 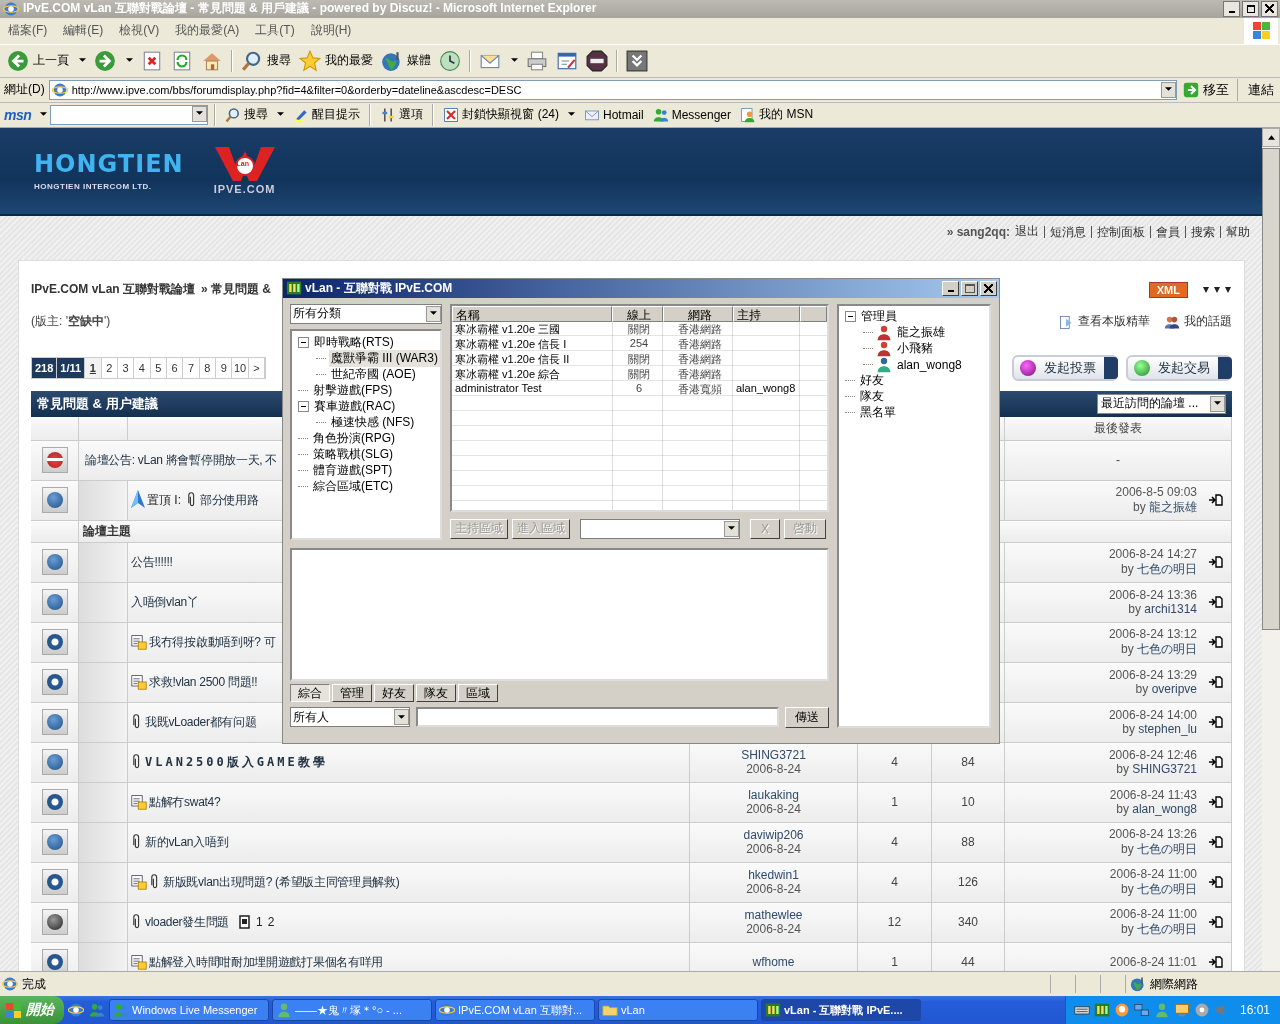 What do you see at coordinates (187, 922) in the screenshot?
I see `topic-link: vloader發生問題` at bounding box center [187, 922].